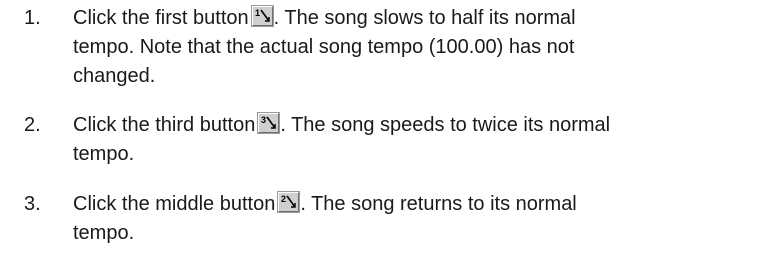  What do you see at coordinates (257, 13) in the screenshot?
I see `icon-digit: 1` at bounding box center [257, 13].